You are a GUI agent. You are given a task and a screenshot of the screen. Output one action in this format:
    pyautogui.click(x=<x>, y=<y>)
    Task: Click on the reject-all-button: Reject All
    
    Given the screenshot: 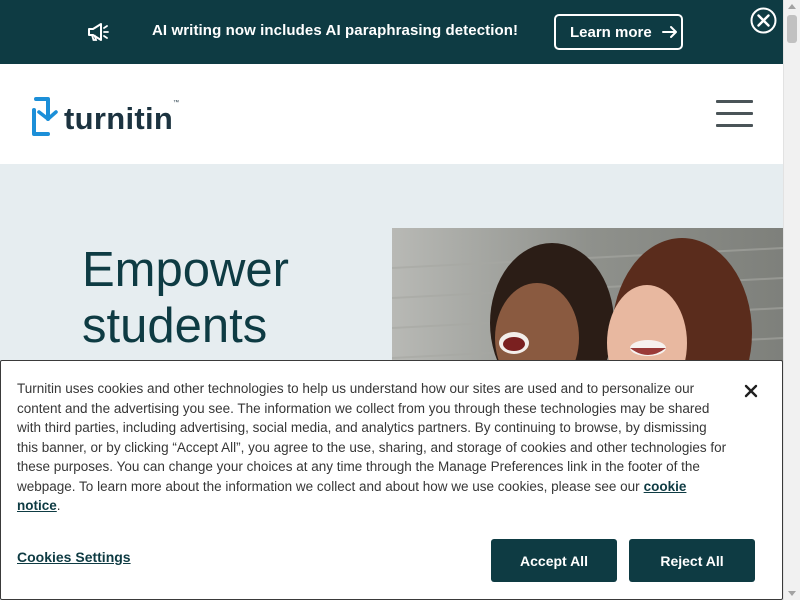 What is the action you would take?
    pyautogui.click(x=692, y=560)
    